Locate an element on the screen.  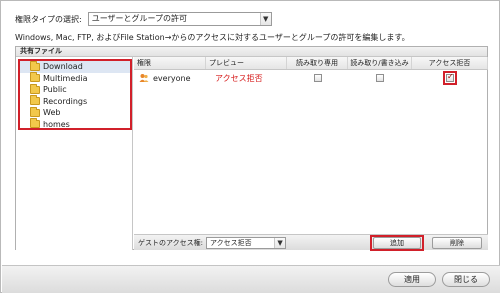
dialog-footer: 適用 閉じる is located at coordinates (251, 279).